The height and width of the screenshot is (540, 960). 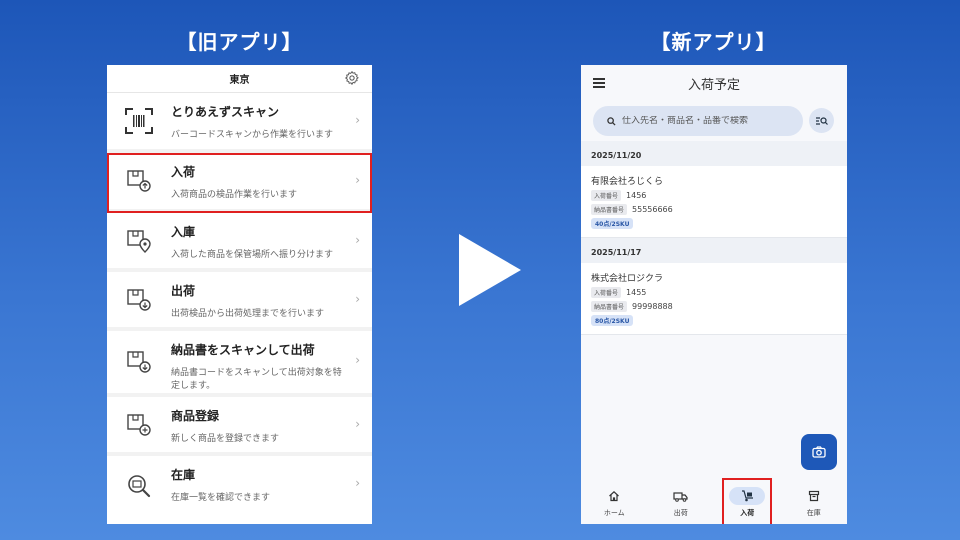 What do you see at coordinates (239, 242) in the screenshot?
I see `menu-item-stock-in: 入庫 入荷した商品を保管場所へ振り分けます ›` at bounding box center [239, 242].